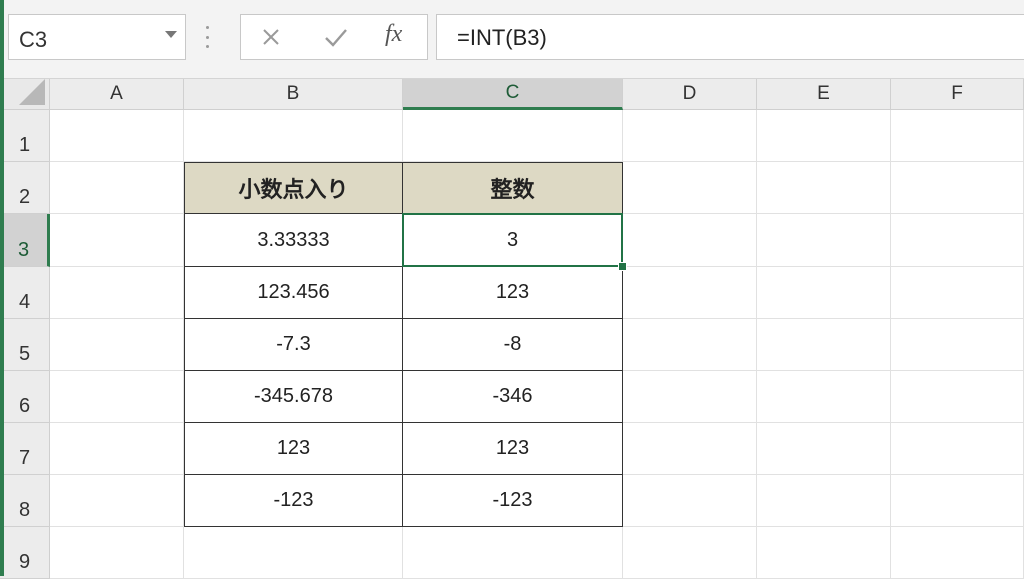 The height and width of the screenshot is (579, 1024). What do you see at coordinates (513, 136) in the screenshot?
I see `cell-c1` at bounding box center [513, 136].